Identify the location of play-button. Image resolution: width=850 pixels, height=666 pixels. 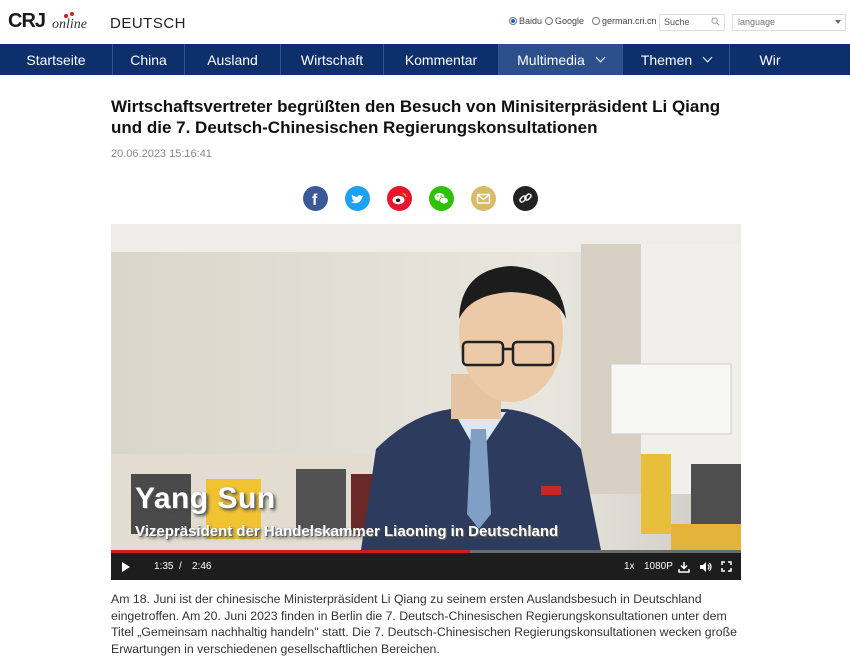
(126, 566).